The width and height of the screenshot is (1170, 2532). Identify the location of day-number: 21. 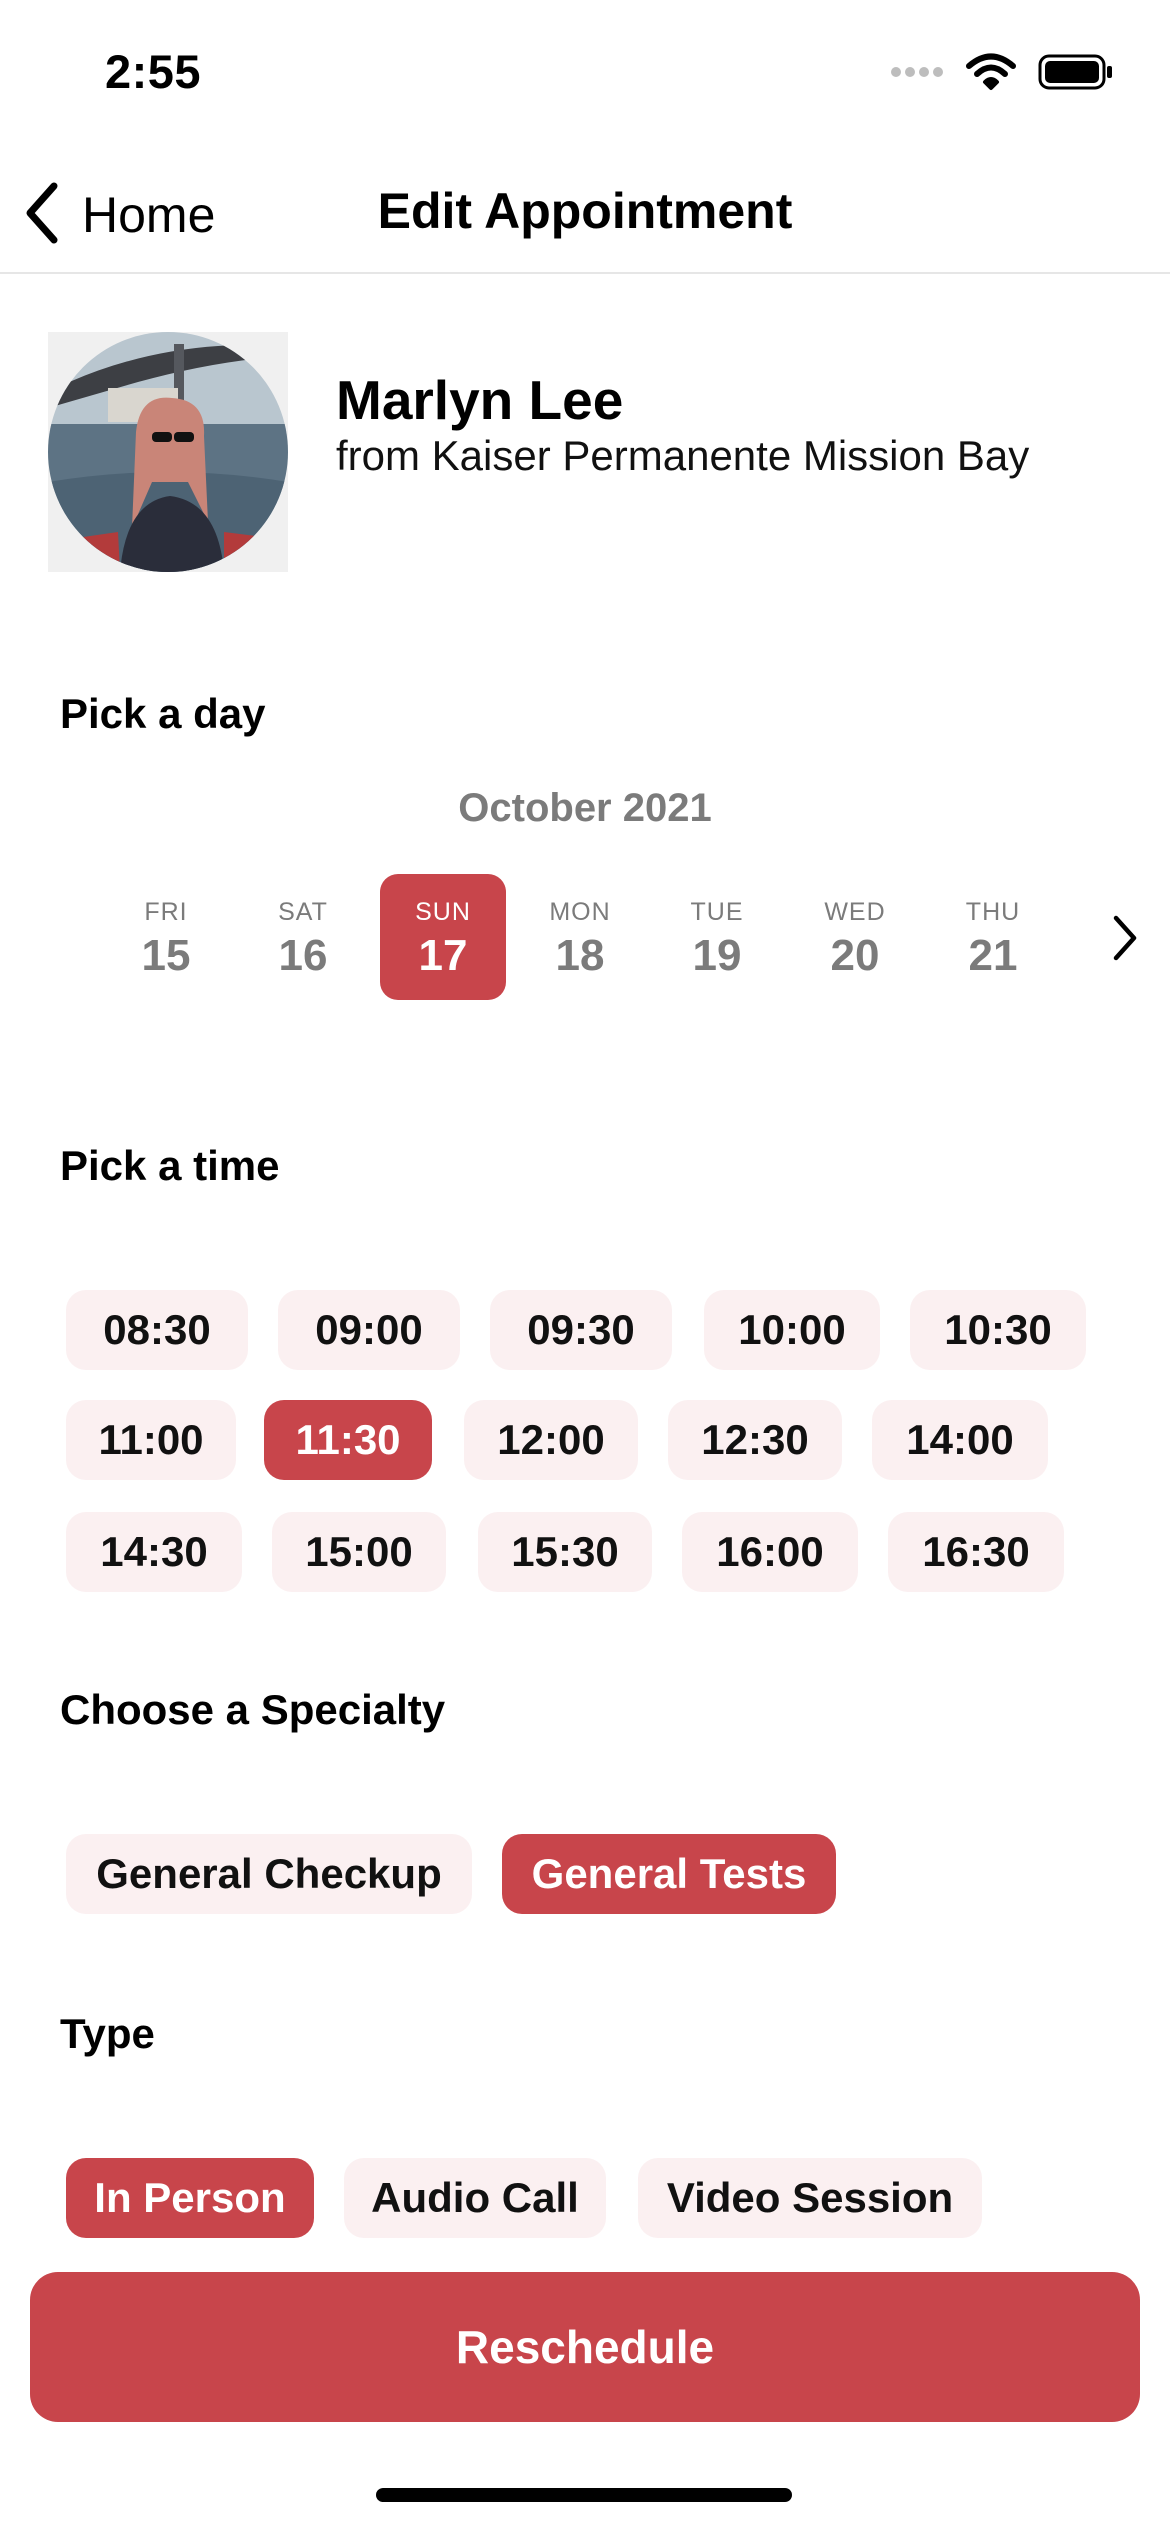
(993, 955).